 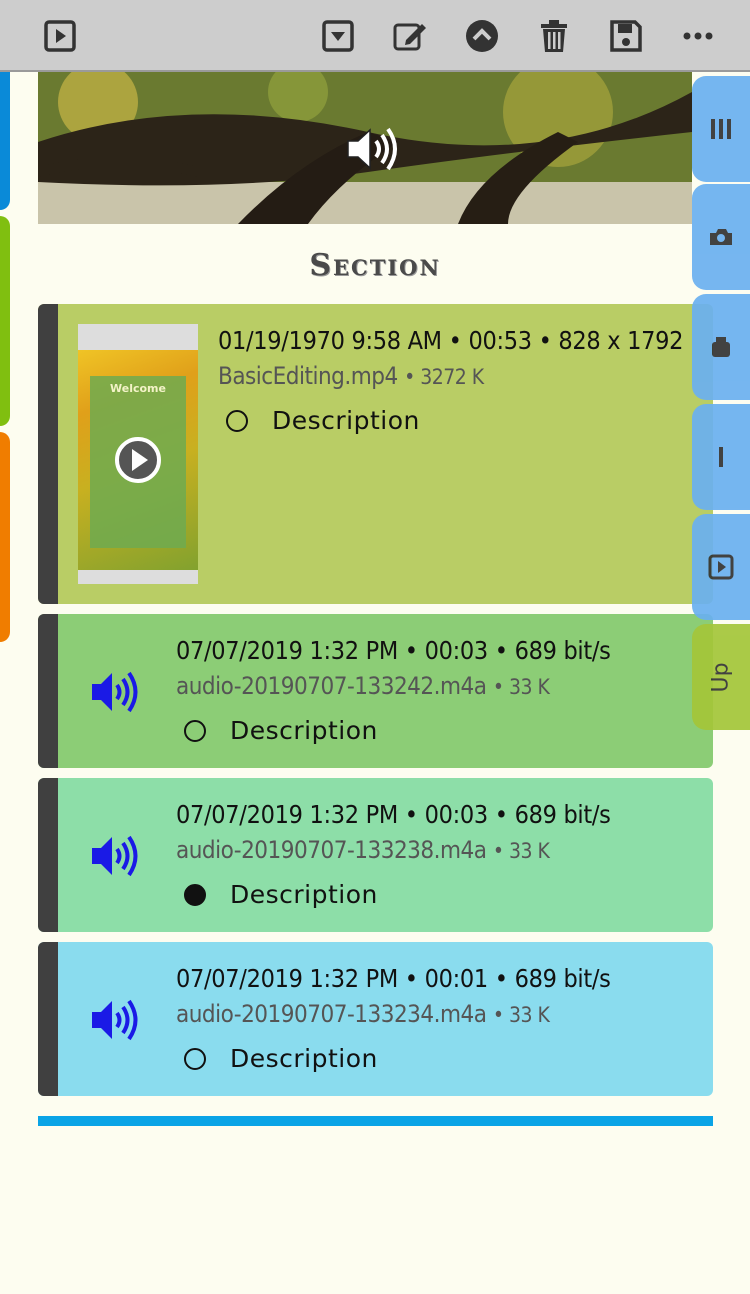 I want to click on play-circle-icon, so click(x=138, y=460).